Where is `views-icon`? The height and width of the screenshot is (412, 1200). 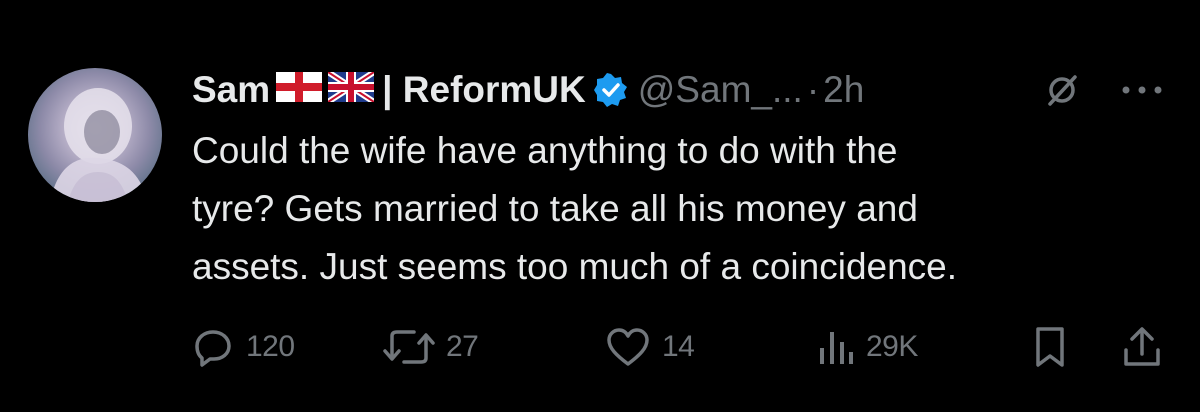
views-icon is located at coordinates (836, 348).